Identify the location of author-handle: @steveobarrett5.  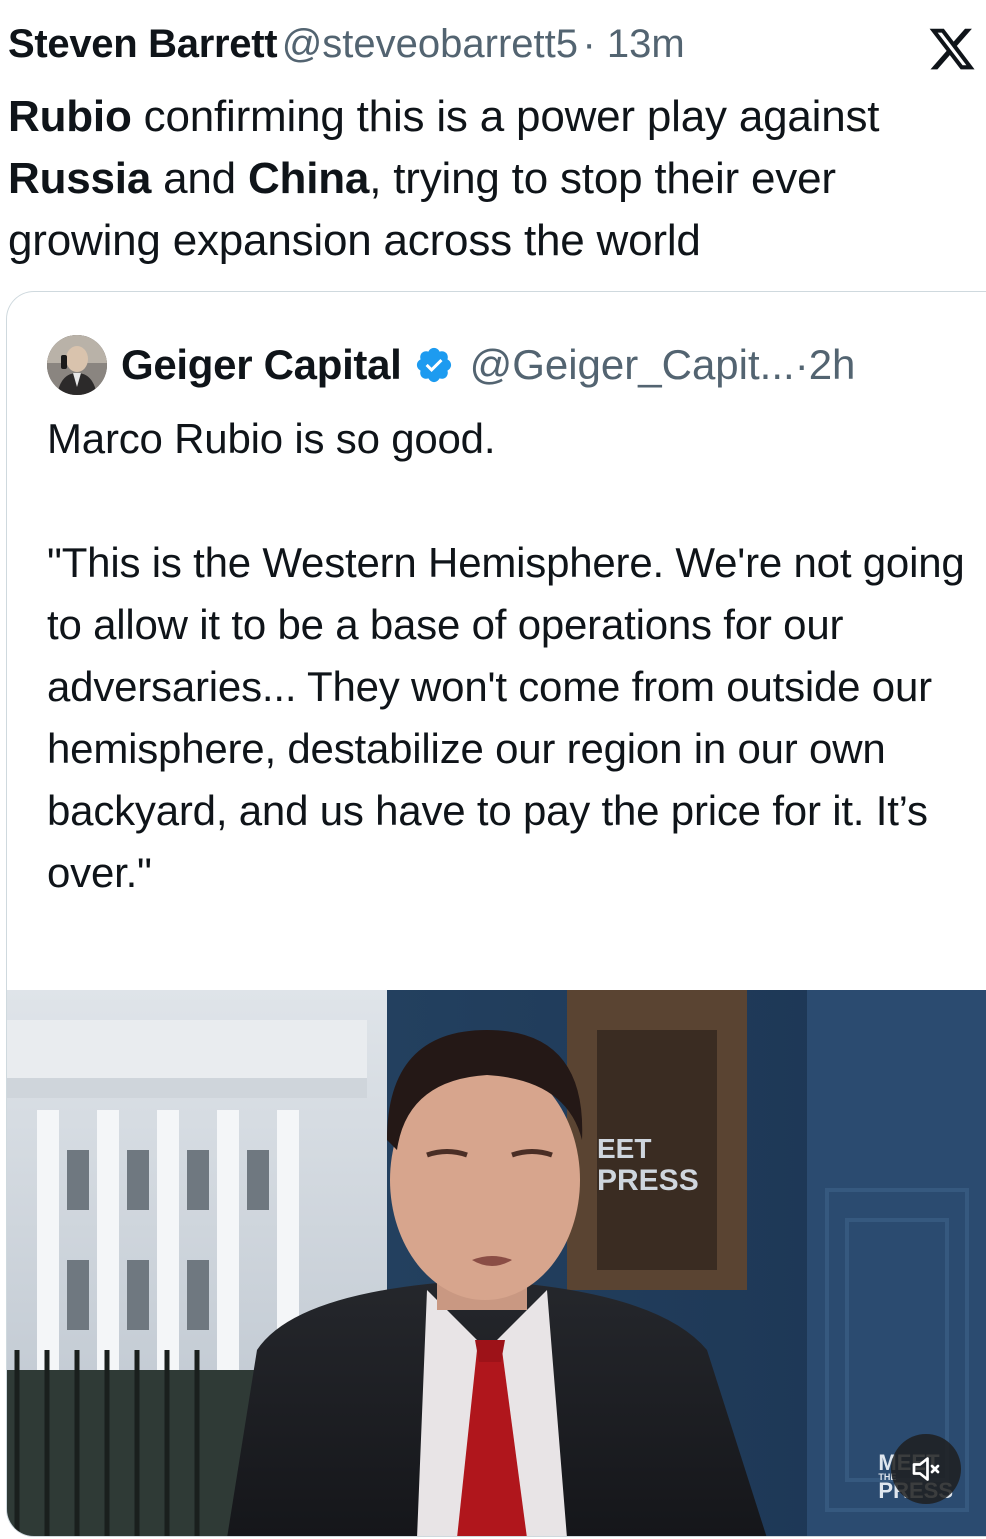
(430, 44).